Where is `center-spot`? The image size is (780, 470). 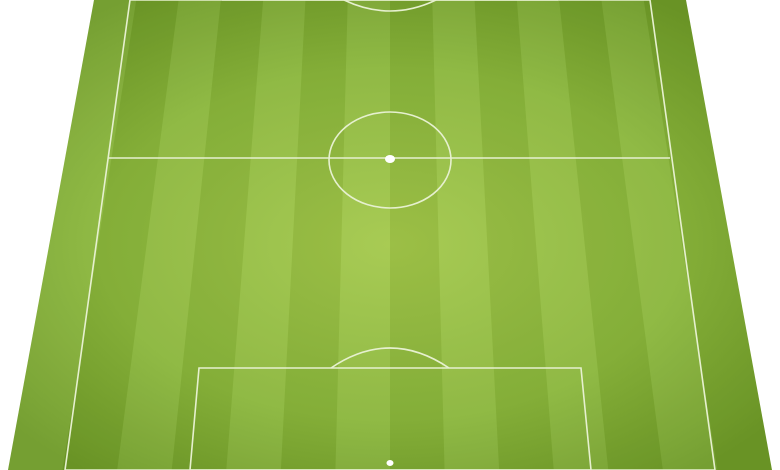 center-spot is located at coordinates (390, 159).